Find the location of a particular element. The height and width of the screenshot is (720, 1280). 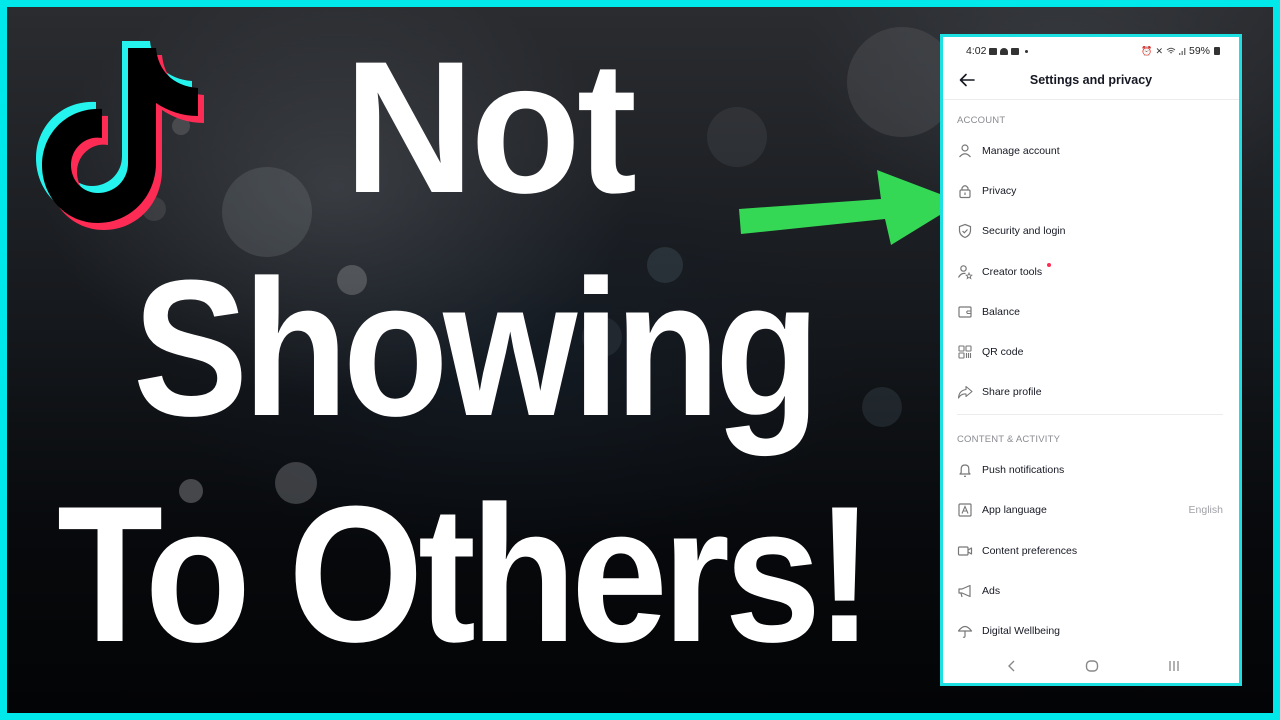

message-icon is located at coordinates (993, 51).